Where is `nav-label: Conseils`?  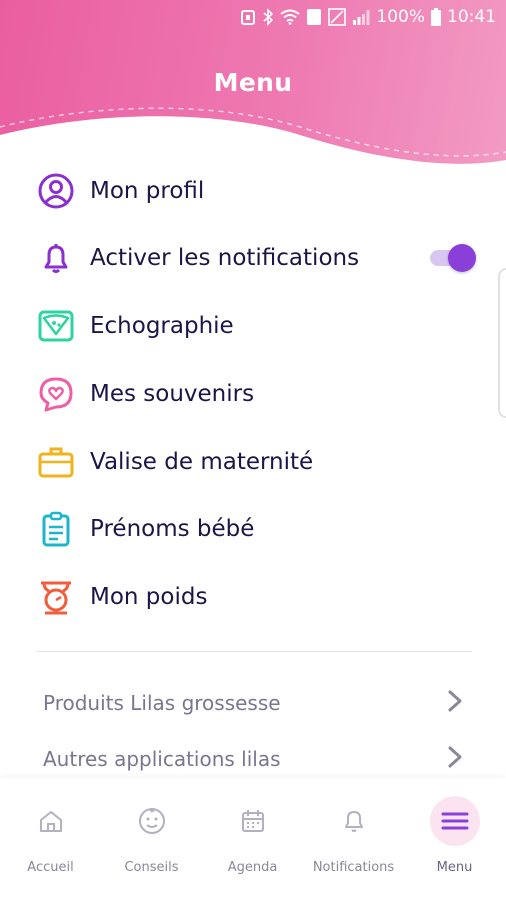
nav-label: Conseils is located at coordinates (151, 867).